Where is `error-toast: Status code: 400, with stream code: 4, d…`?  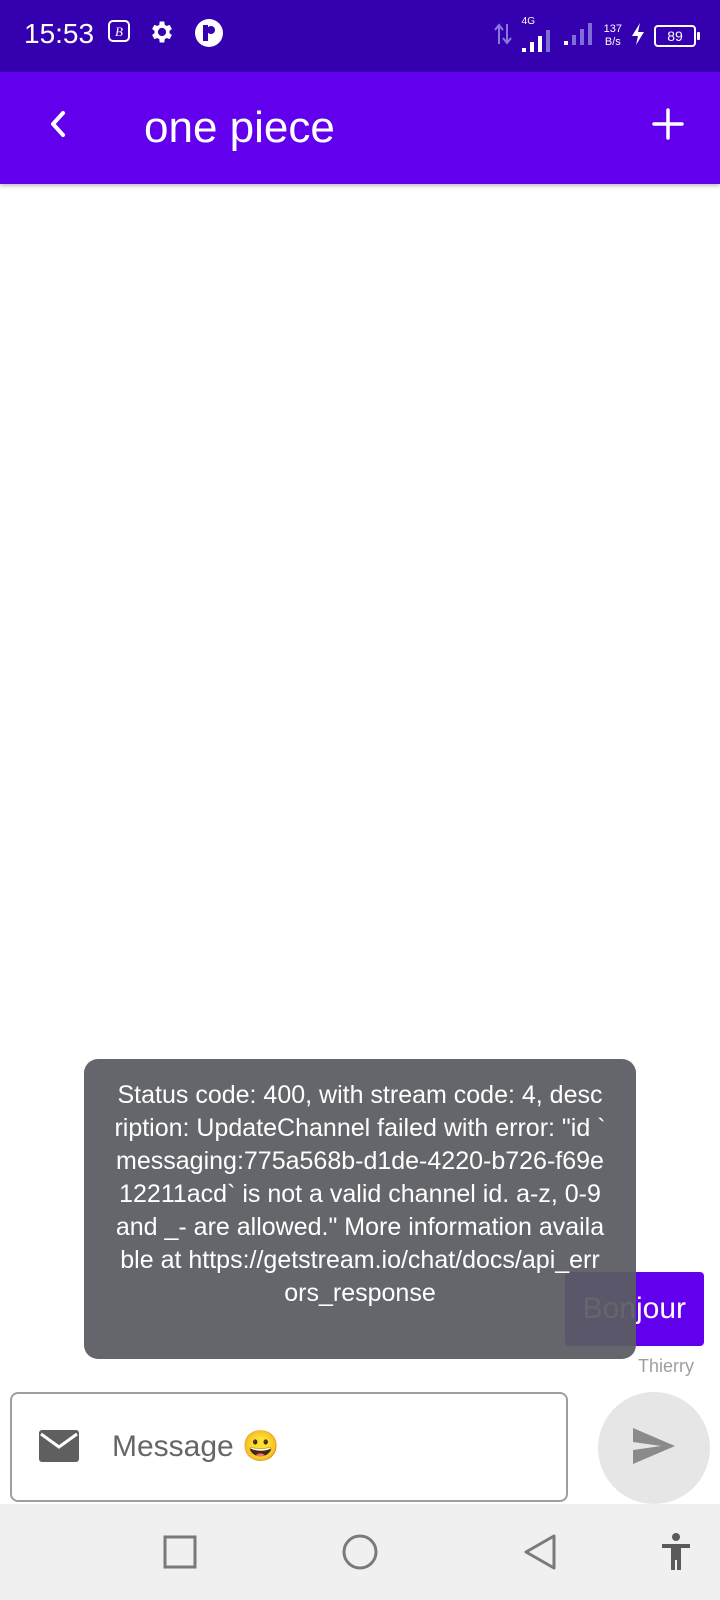 error-toast: Status code: 400, with stream code: 4, d… is located at coordinates (360, 1209).